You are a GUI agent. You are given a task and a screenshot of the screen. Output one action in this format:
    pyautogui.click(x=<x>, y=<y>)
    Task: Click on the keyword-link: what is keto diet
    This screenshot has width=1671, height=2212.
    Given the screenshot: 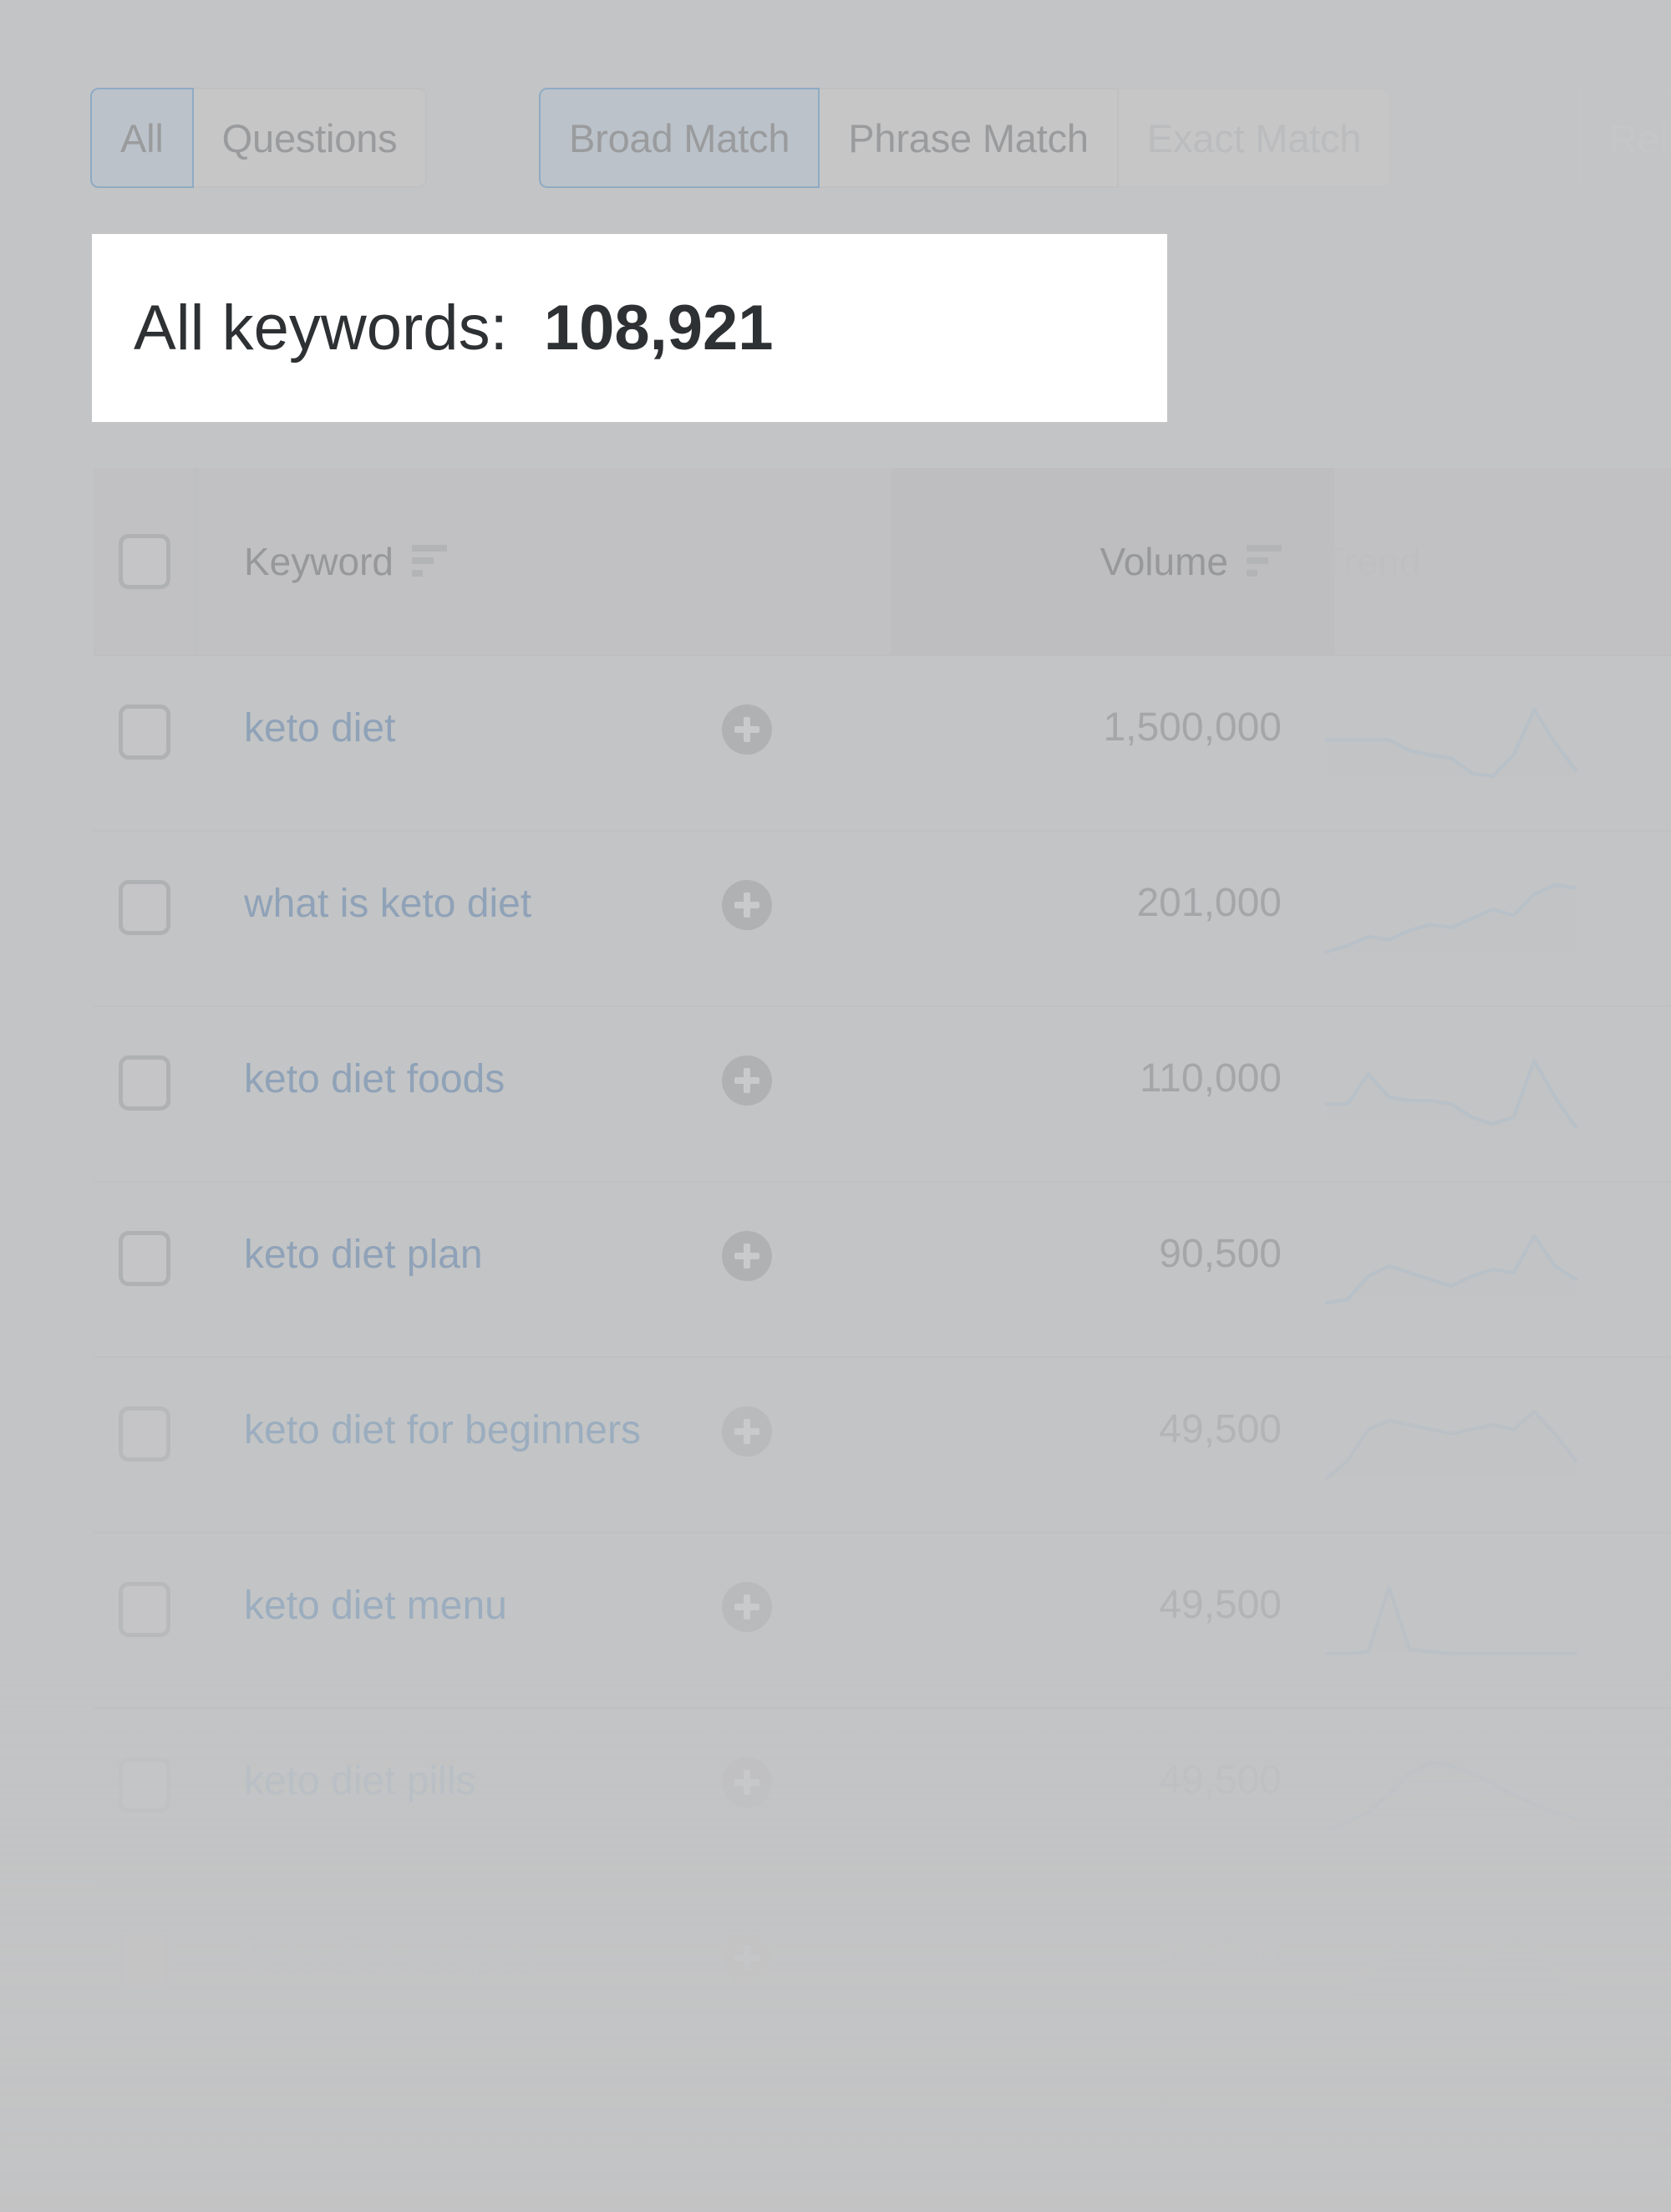 What is the action you would take?
    pyautogui.click(x=387, y=904)
    